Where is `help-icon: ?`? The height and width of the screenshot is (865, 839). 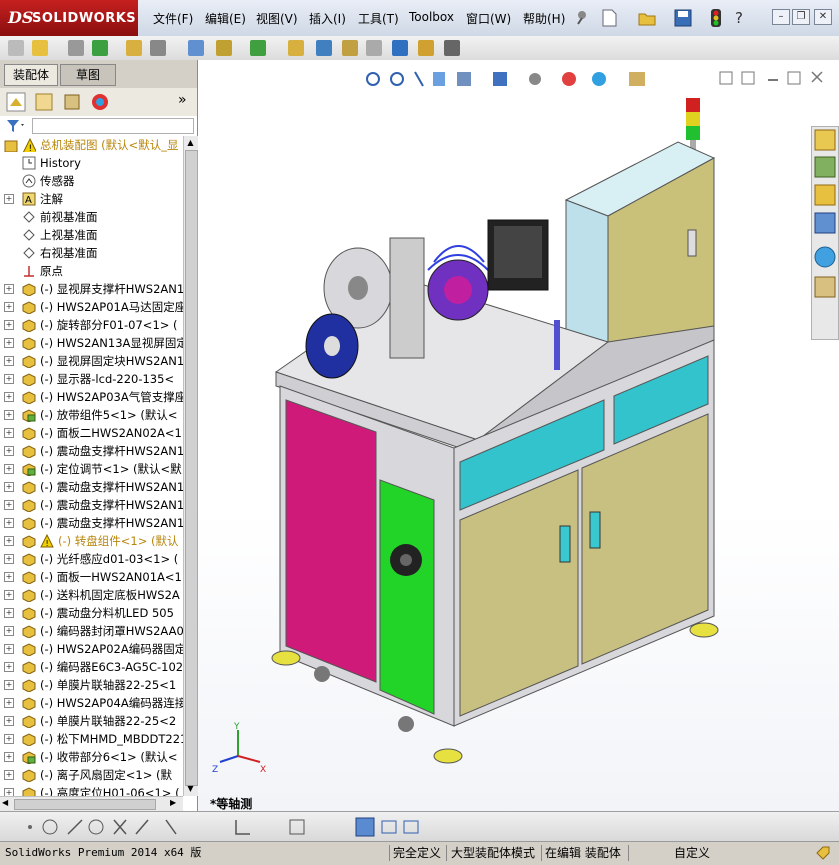
help-icon: ? is located at coordinates (741, 18).